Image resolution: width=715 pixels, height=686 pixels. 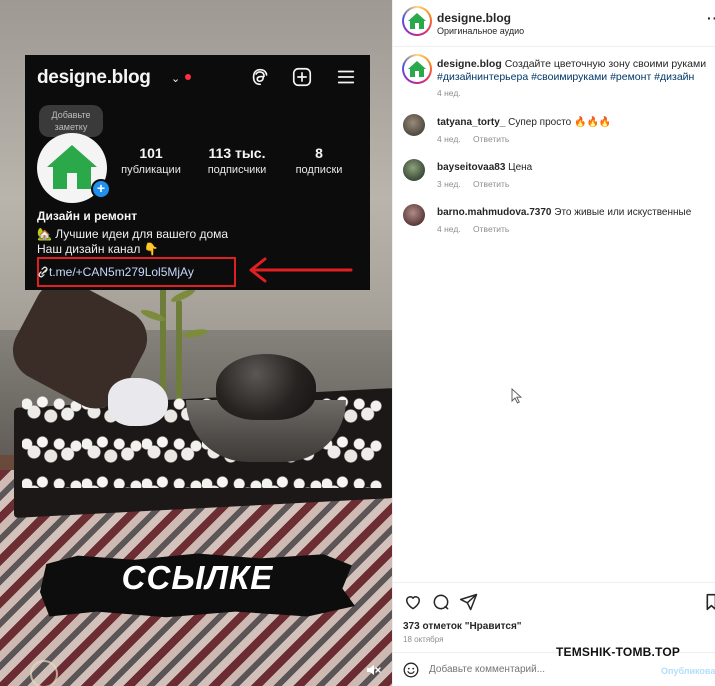 What do you see at coordinates (87, 216) in the screenshot?
I see `bio-name: Дизайн и ремонт` at bounding box center [87, 216].